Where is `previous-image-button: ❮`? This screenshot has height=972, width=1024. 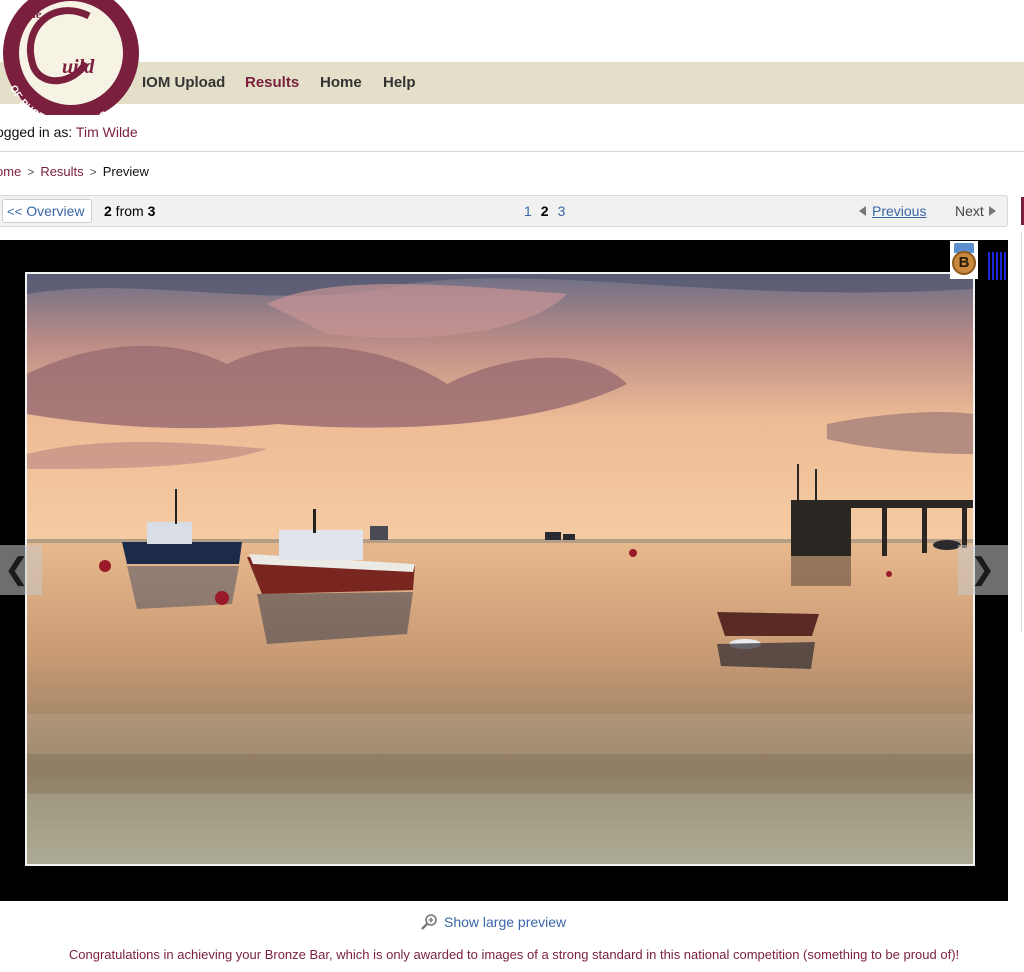 previous-image-button: ❮ is located at coordinates (21, 570).